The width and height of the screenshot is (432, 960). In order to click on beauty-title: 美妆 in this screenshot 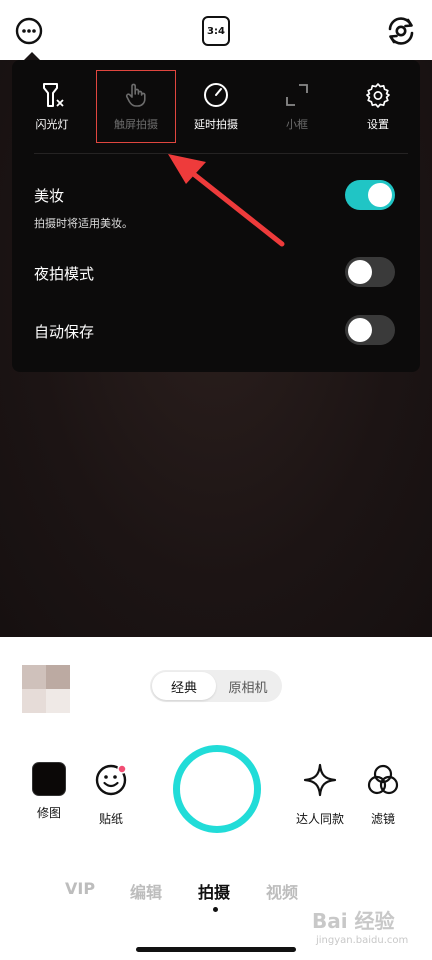, I will do `click(49, 196)`.